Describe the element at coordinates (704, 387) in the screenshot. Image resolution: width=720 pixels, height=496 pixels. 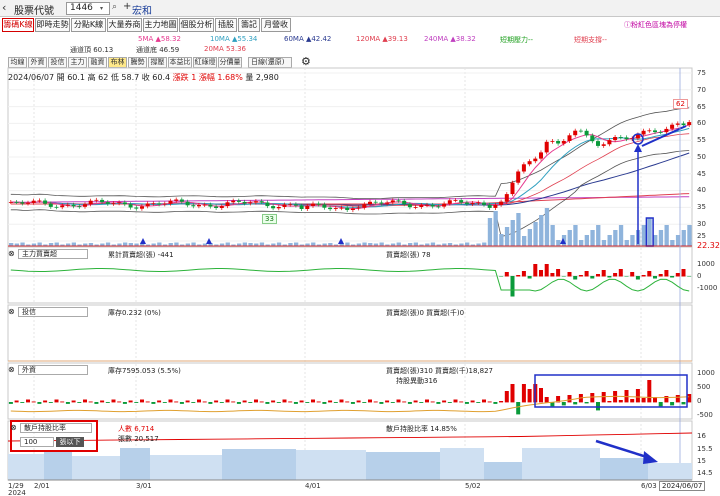
I see `foreign-axis: 500` at that location.